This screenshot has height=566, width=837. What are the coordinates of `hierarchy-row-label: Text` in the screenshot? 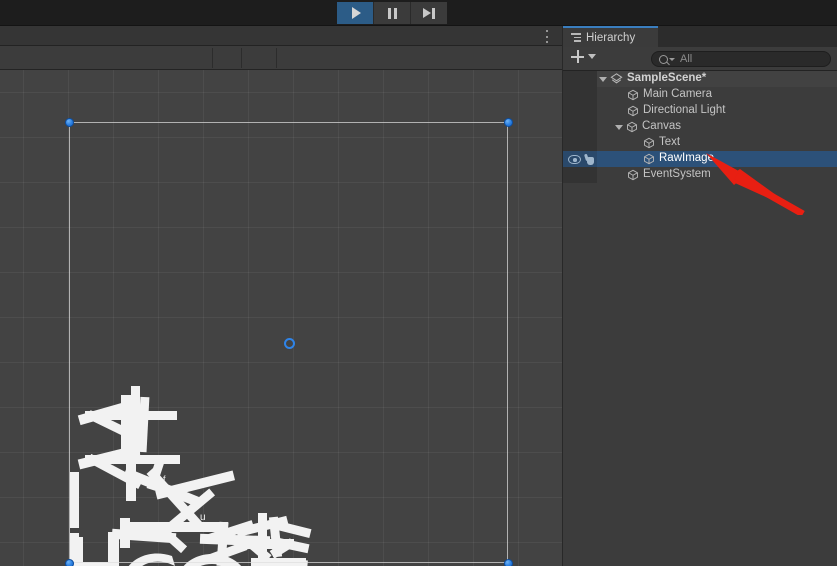 It's located at (670, 142).